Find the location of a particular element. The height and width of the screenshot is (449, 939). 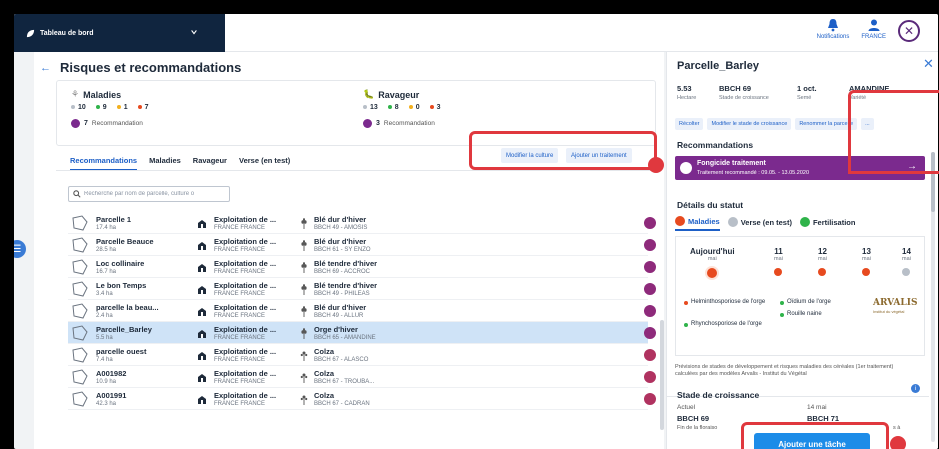

close-app-button: ✕ is located at coordinates (909, 31).